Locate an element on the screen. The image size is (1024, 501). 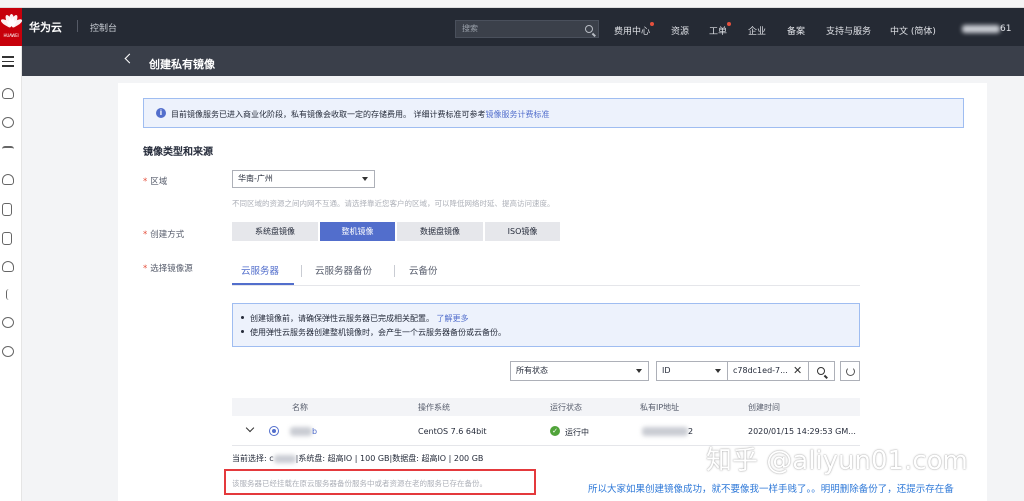
tab-cloud-backup: 云备份 is located at coordinates (423, 270).